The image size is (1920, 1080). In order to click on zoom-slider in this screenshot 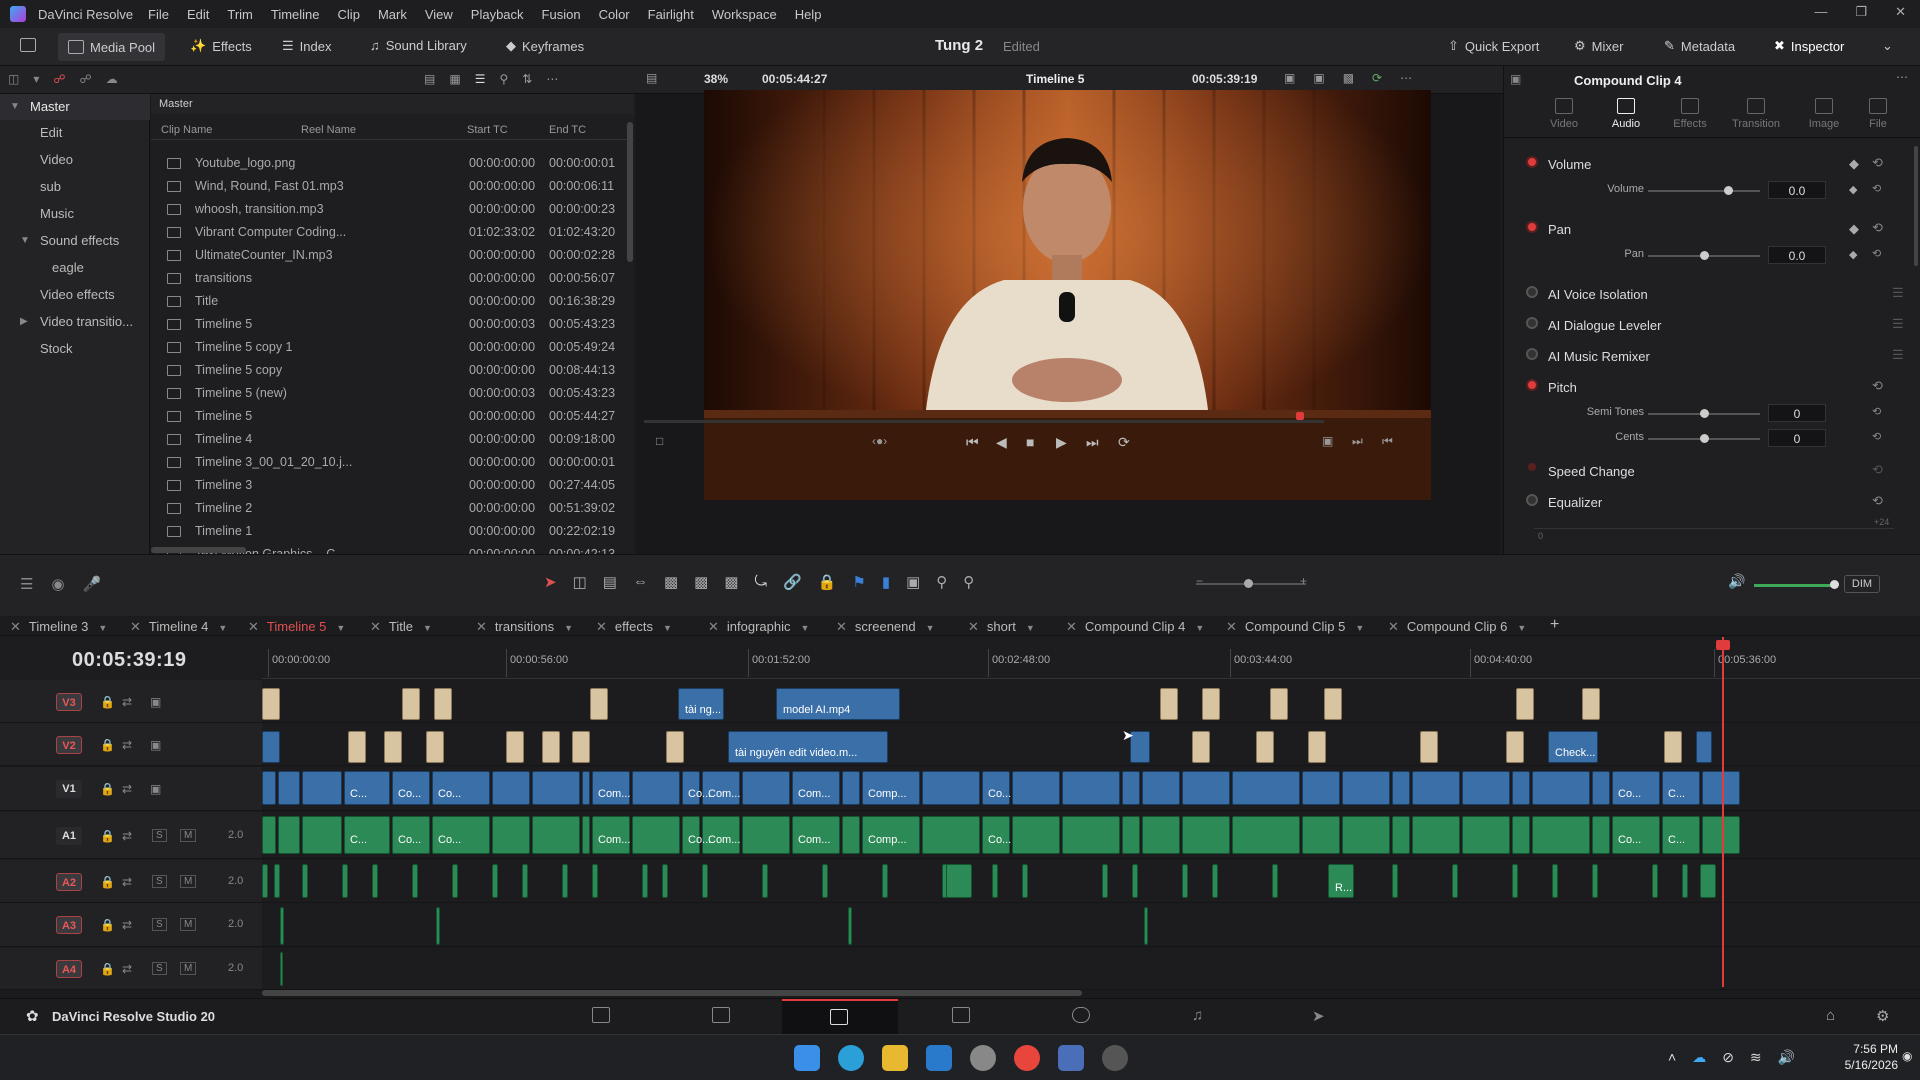, I will do `click(1251, 583)`.